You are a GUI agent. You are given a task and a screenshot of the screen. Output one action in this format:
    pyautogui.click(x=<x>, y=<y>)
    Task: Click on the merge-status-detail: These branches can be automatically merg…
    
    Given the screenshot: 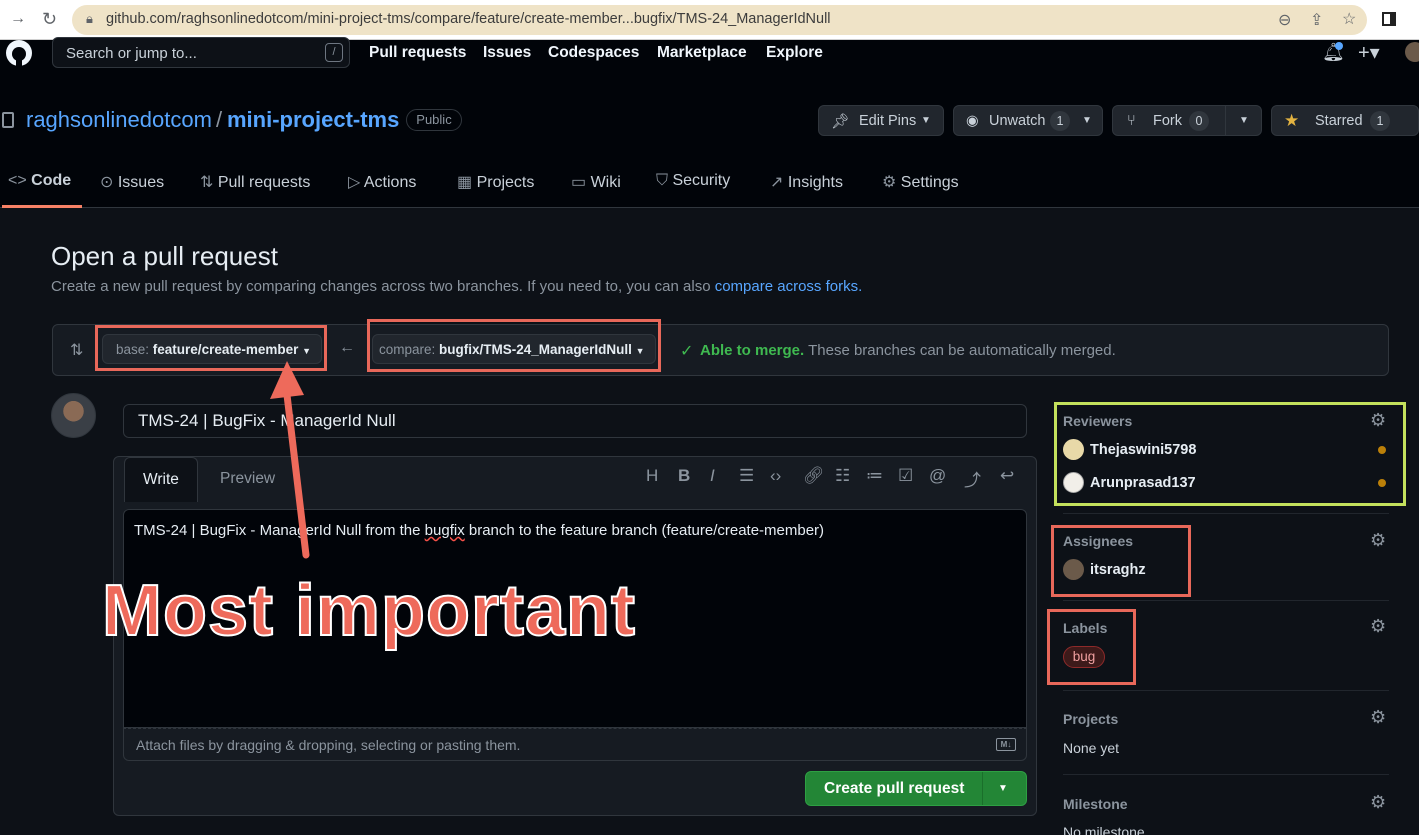 What is the action you would take?
    pyautogui.click(x=962, y=350)
    